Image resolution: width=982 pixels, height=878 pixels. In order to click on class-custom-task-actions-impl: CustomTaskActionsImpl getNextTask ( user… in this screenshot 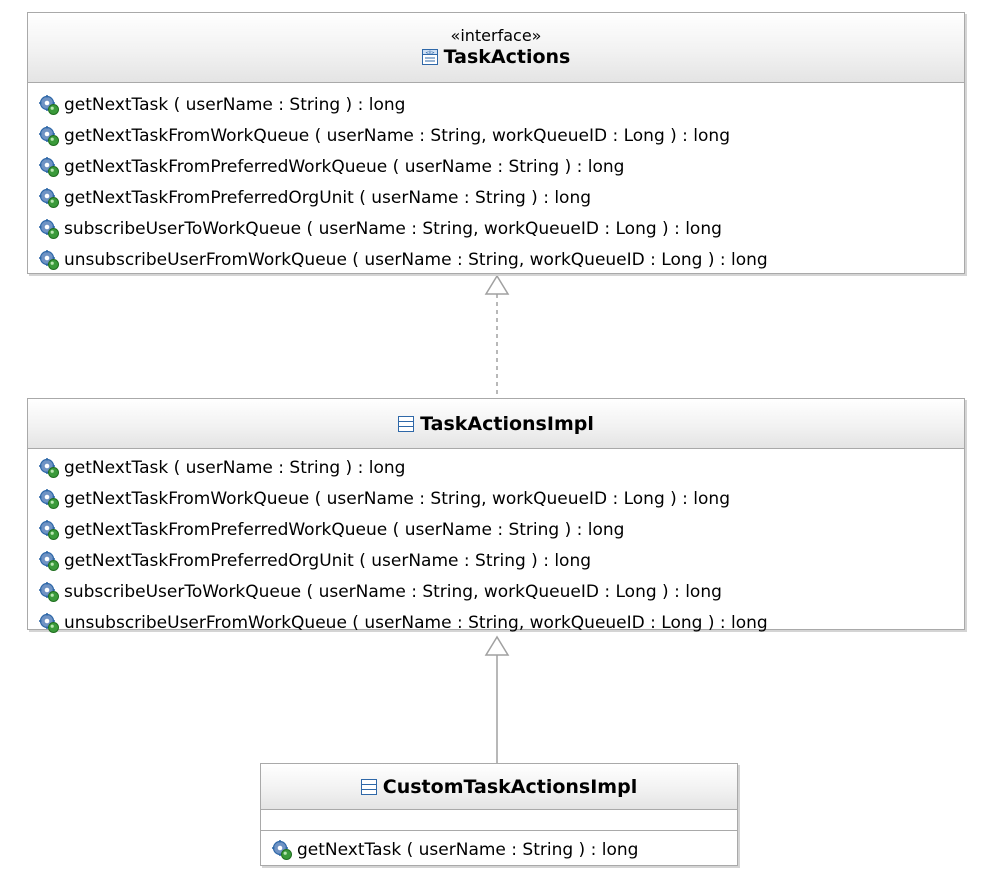, I will do `click(499, 814)`.